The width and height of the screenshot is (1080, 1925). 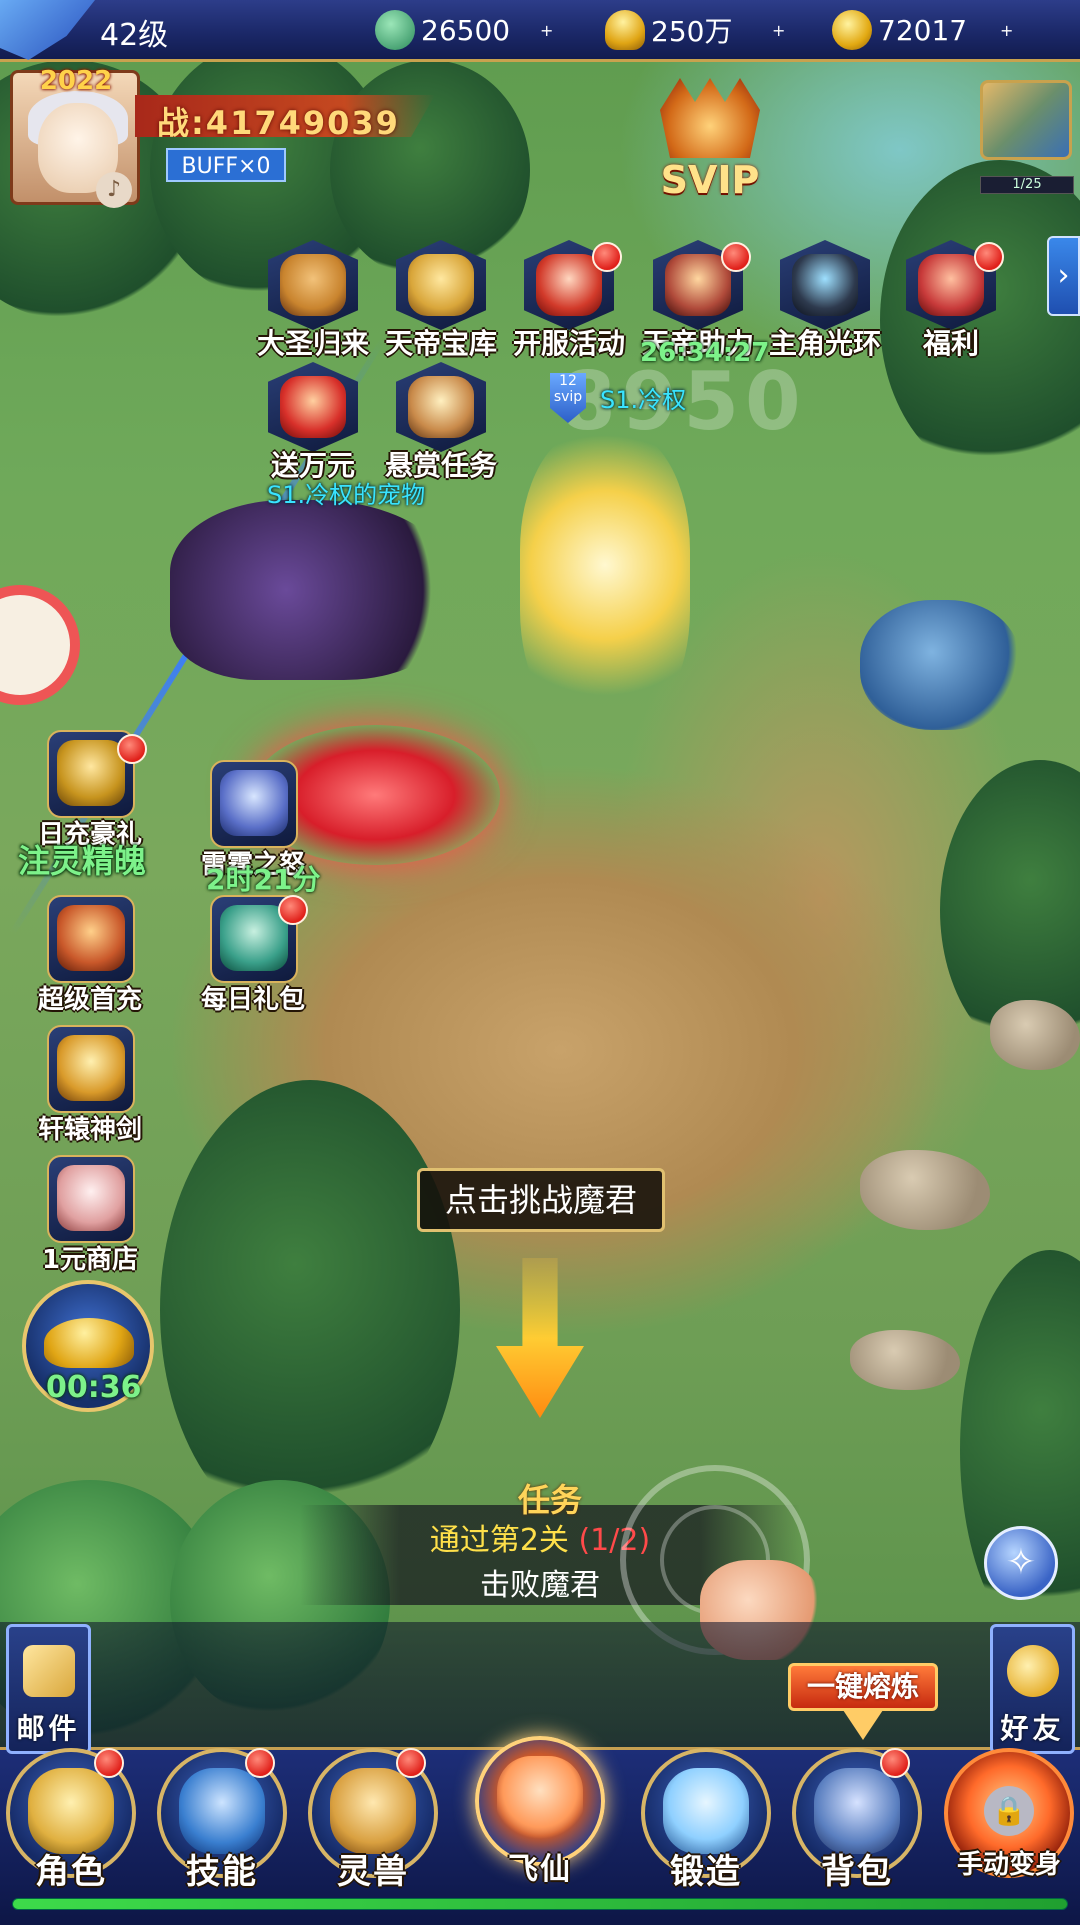 I want to click on activity-open-server: 开服活动, so click(x=569, y=300).